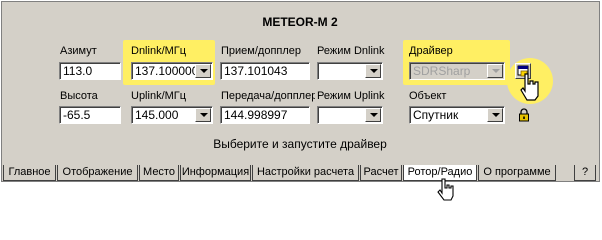  Describe the element at coordinates (524, 115) in the screenshot. I see `lock-icon` at that location.